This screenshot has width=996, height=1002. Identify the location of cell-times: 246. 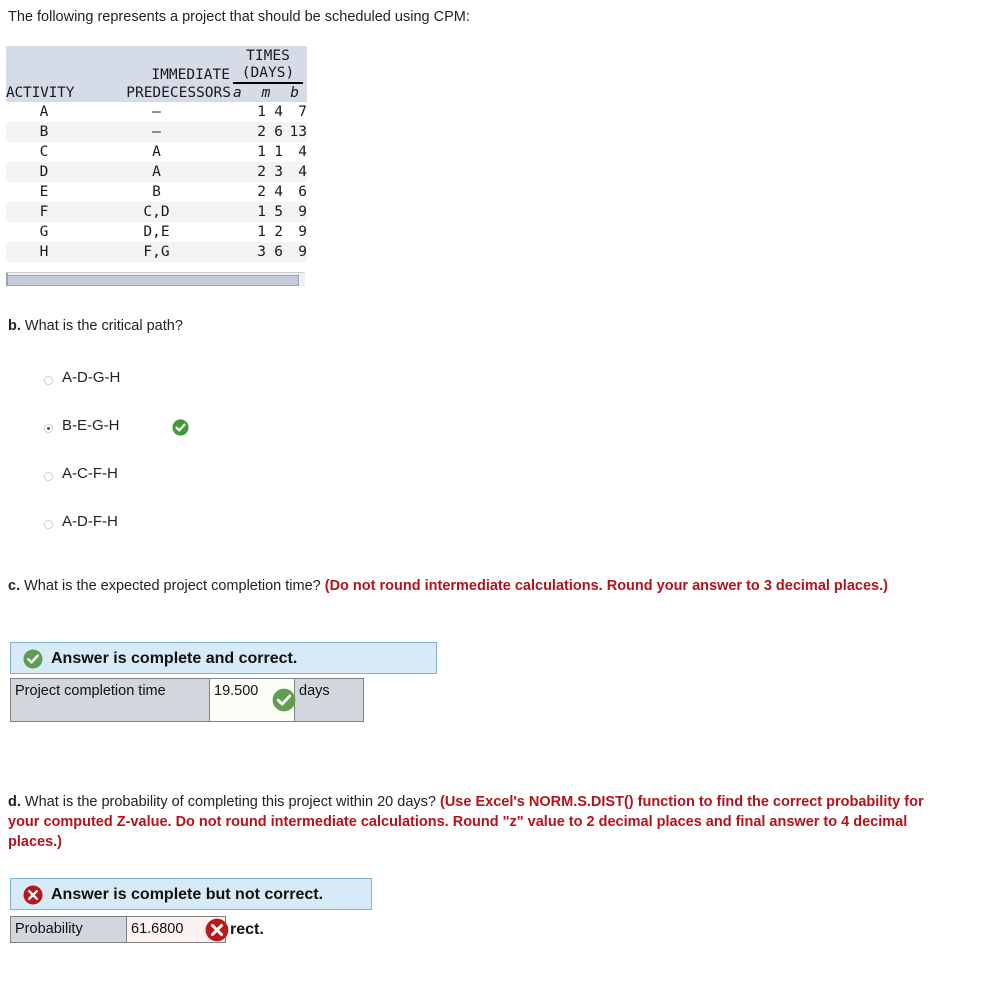
(269, 192).